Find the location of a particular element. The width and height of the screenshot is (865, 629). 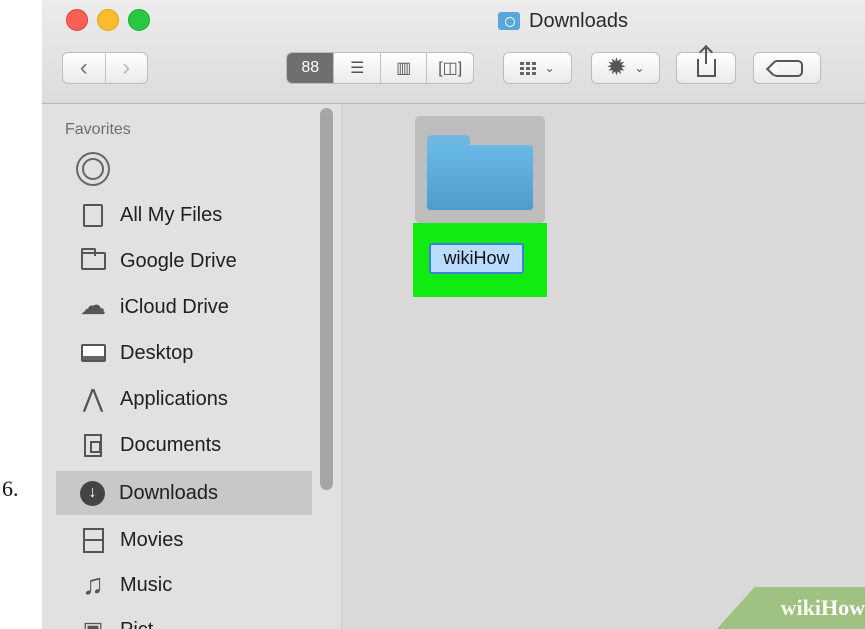

list-view-button: ☰ is located at coordinates (356, 68).